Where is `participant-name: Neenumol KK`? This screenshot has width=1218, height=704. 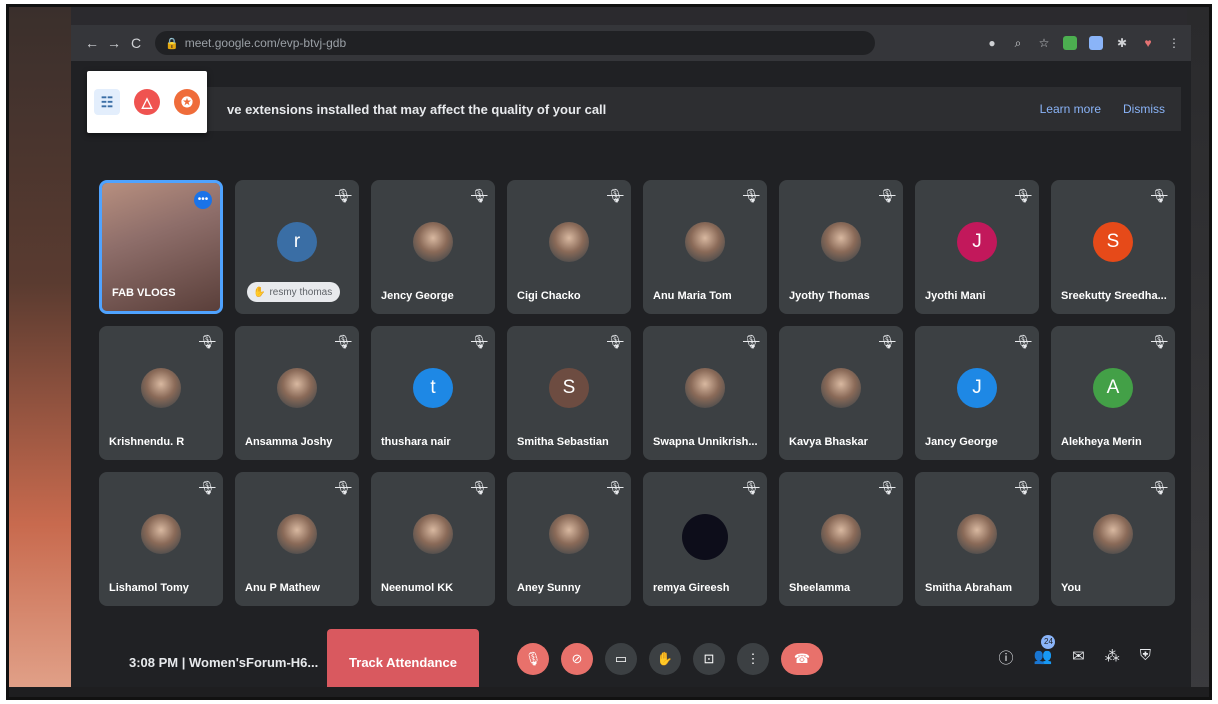
participant-name: Neenumol KK is located at coordinates (417, 588).